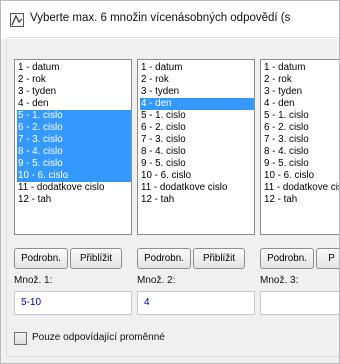  What do you see at coordinates (219, 258) in the screenshot?
I see `zoom-button-2: Přiblížit` at bounding box center [219, 258].